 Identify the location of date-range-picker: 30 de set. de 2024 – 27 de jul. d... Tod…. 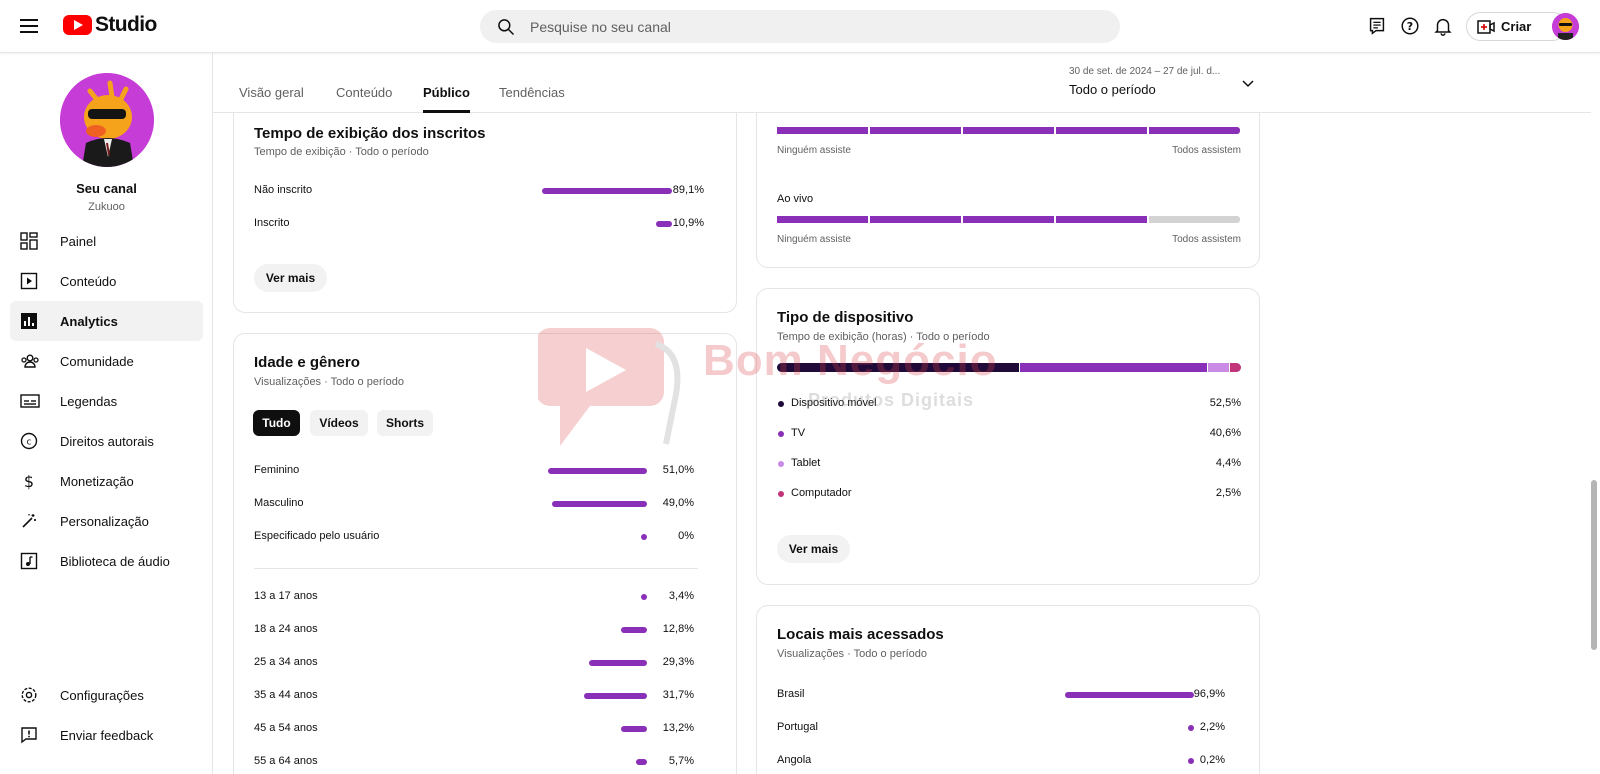
(1149, 81).